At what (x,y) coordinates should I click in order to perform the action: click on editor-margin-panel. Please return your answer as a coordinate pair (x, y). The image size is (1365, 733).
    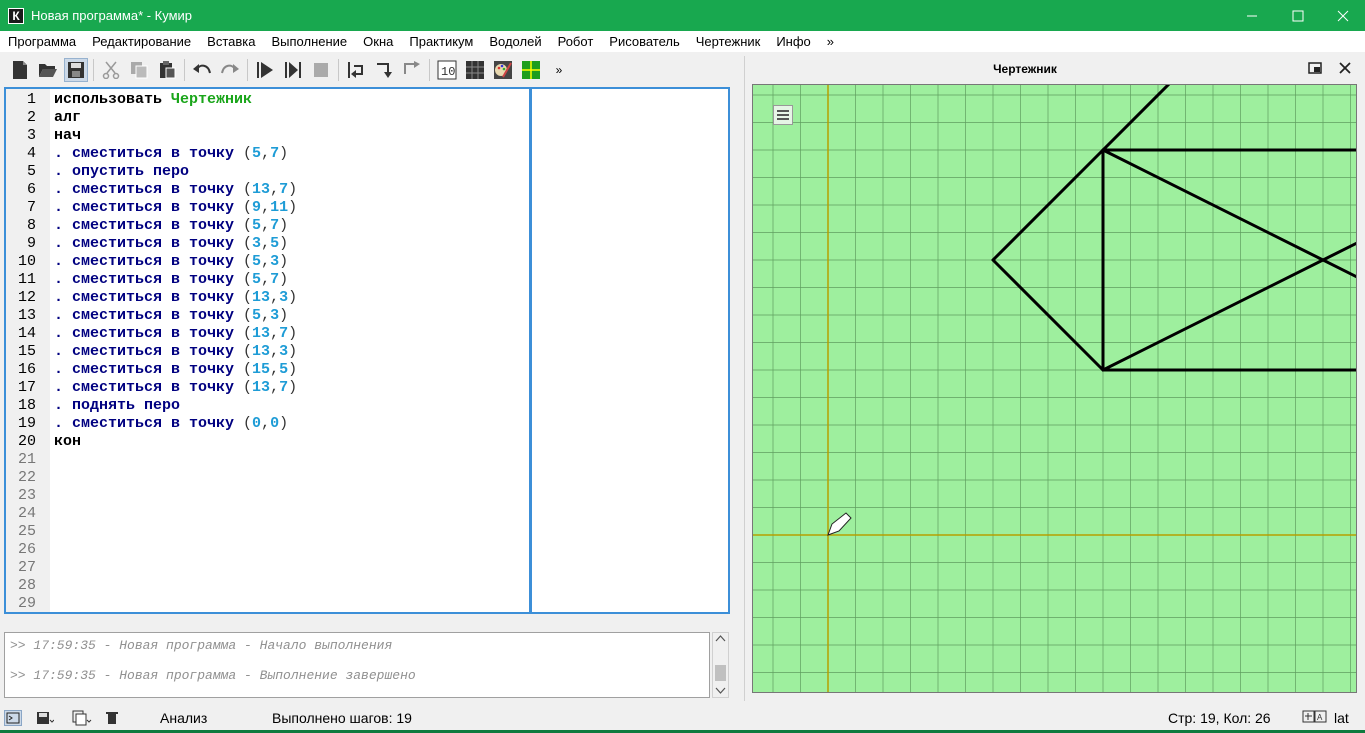
    Looking at the image, I should click on (630, 350).